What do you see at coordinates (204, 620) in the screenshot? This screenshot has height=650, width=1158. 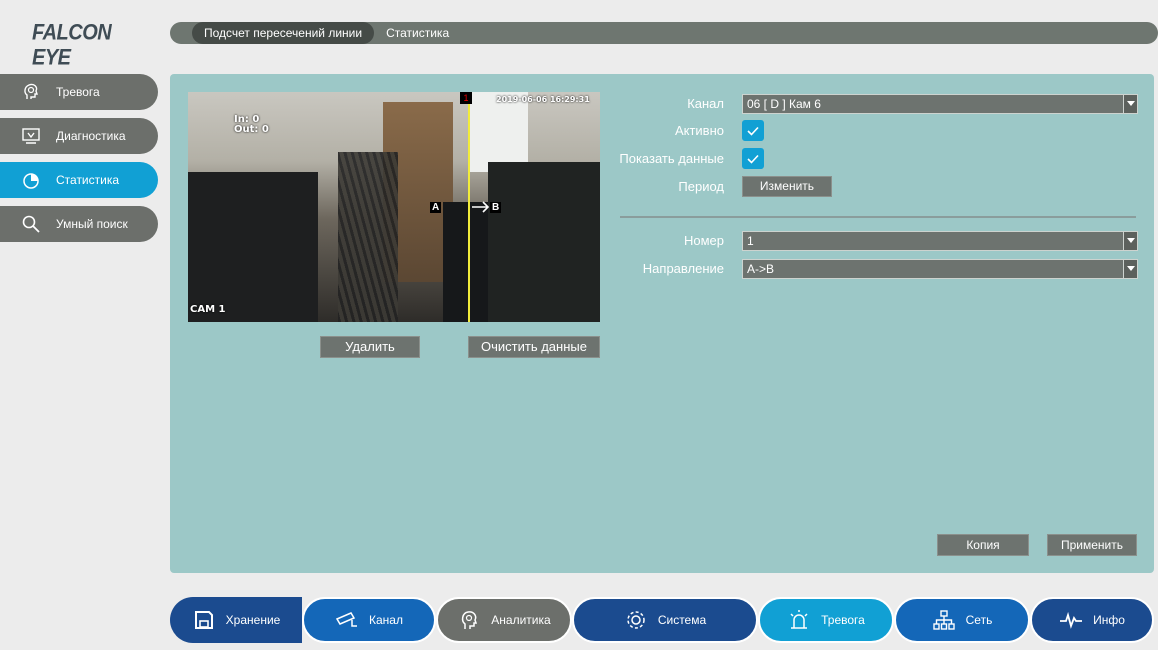 I see `save-icon` at bounding box center [204, 620].